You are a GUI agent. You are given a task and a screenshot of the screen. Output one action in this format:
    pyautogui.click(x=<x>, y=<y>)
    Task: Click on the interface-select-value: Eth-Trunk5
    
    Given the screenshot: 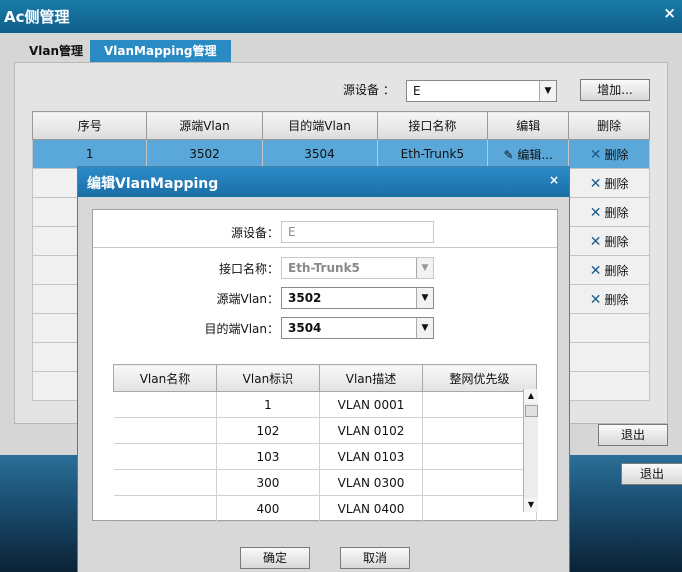 What is the action you would take?
    pyautogui.click(x=324, y=268)
    